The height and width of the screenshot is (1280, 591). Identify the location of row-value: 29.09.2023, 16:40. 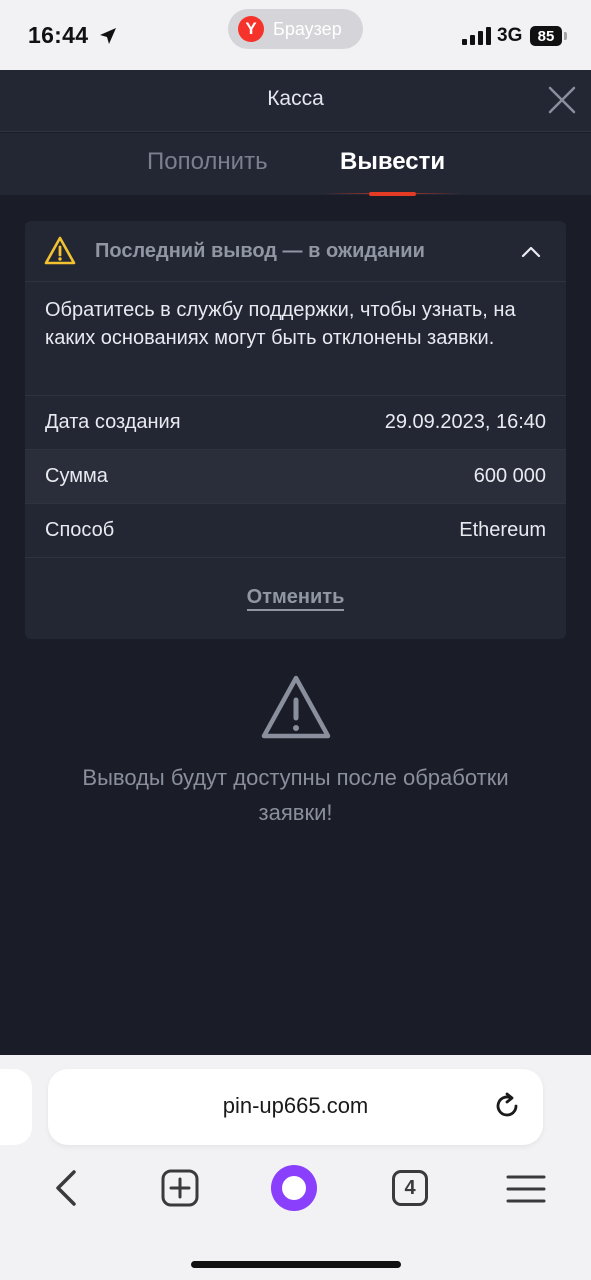
(465, 422).